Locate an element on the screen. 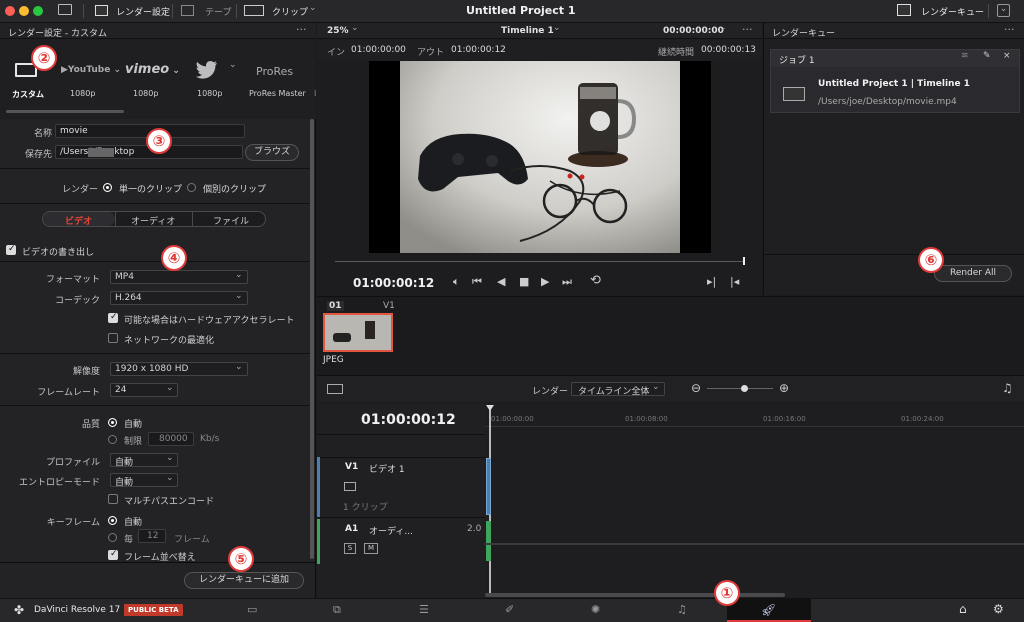 This screenshot has height=622, width=1024. framerate-dropdown: 24 ⌄ is located at coordinates (144, 390).